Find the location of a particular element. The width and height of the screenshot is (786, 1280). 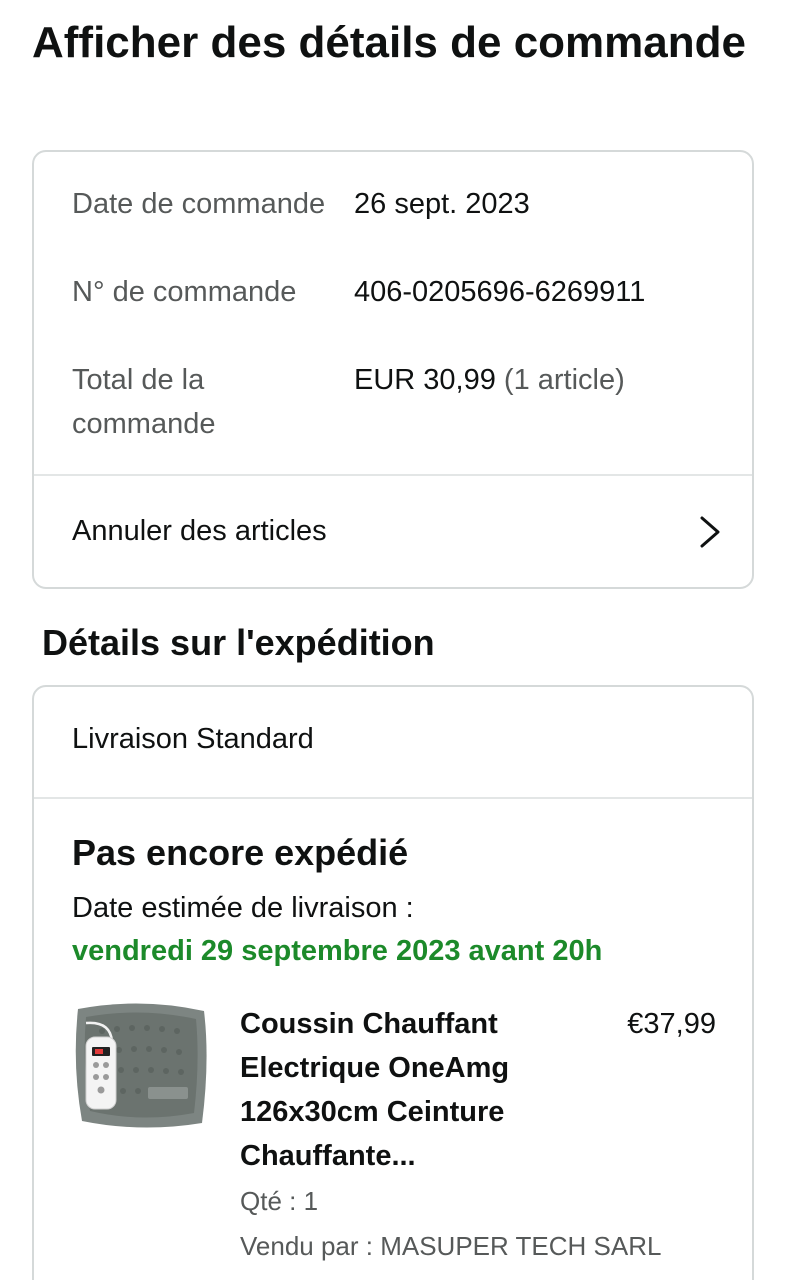

order-total-value-wrap: EUR 30,99 (1 article) is located at coordinates (489, 380).